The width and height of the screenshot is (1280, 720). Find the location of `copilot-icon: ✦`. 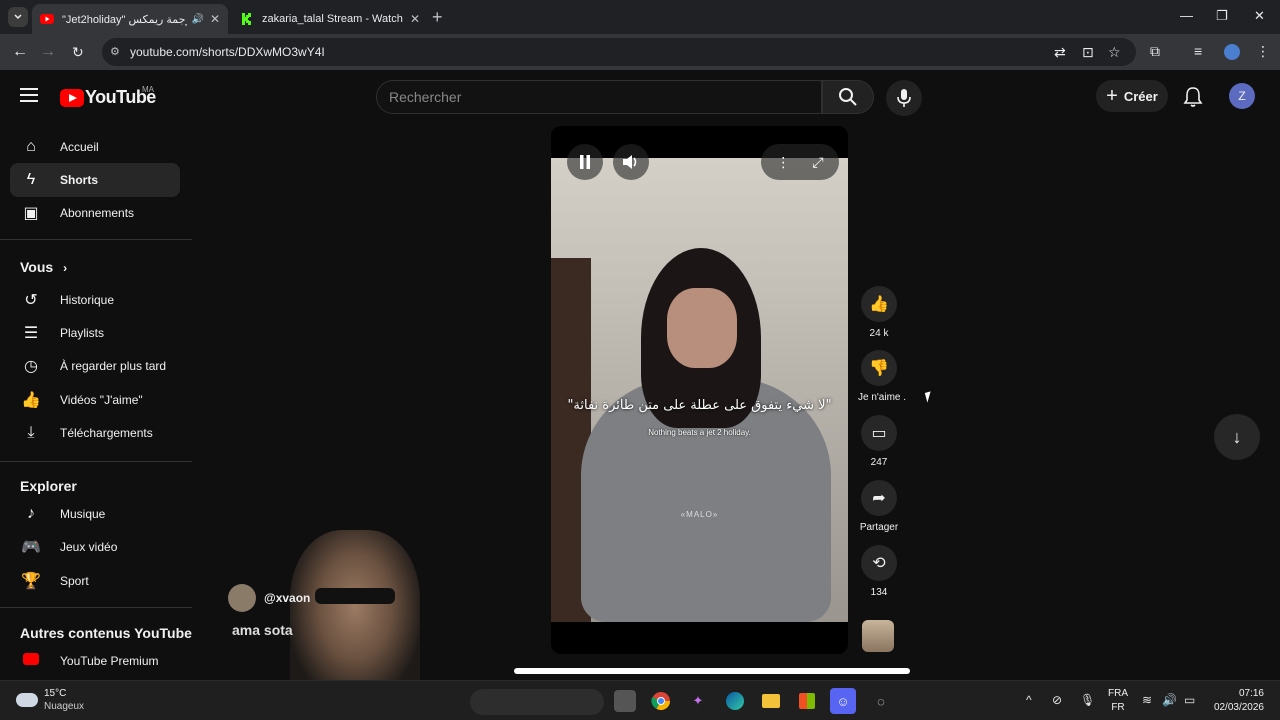

copilot-icon: ✦ is located at coordinates (698, 701).